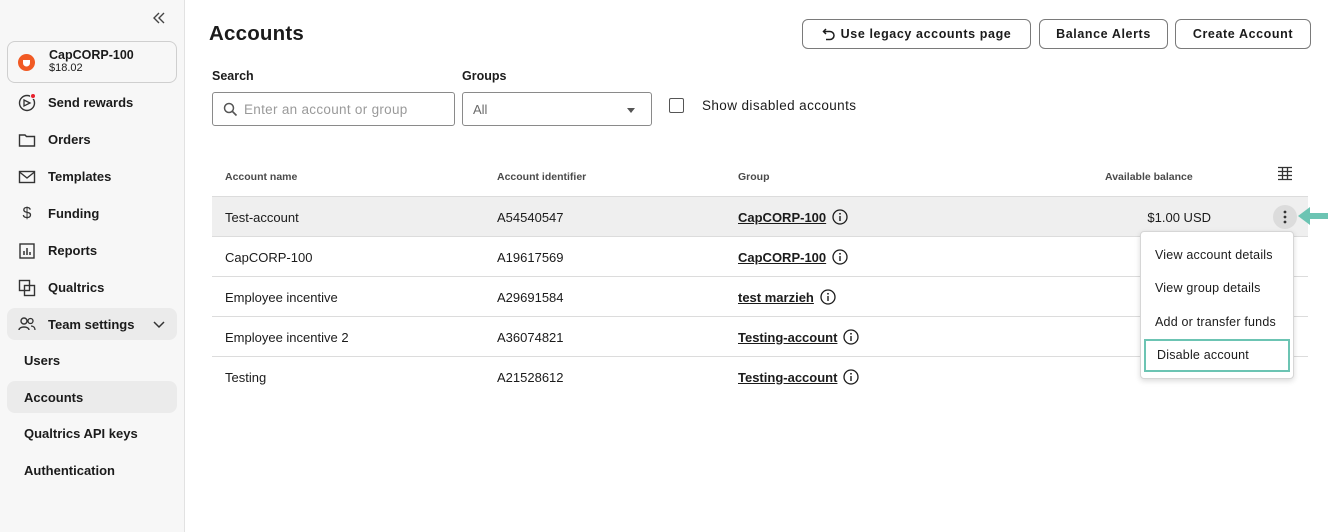  Describe the element at coordinates (281, 297) in the screenshot. I see `account-name-cell: Employee incentive` at that location.